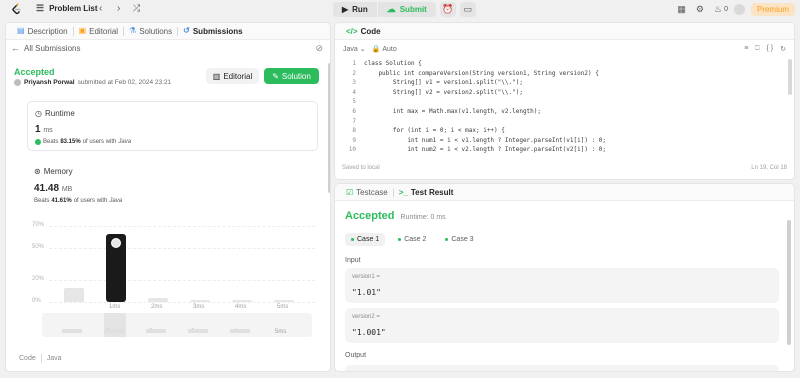  I want to click on line-number: 2, so click(354, 73).